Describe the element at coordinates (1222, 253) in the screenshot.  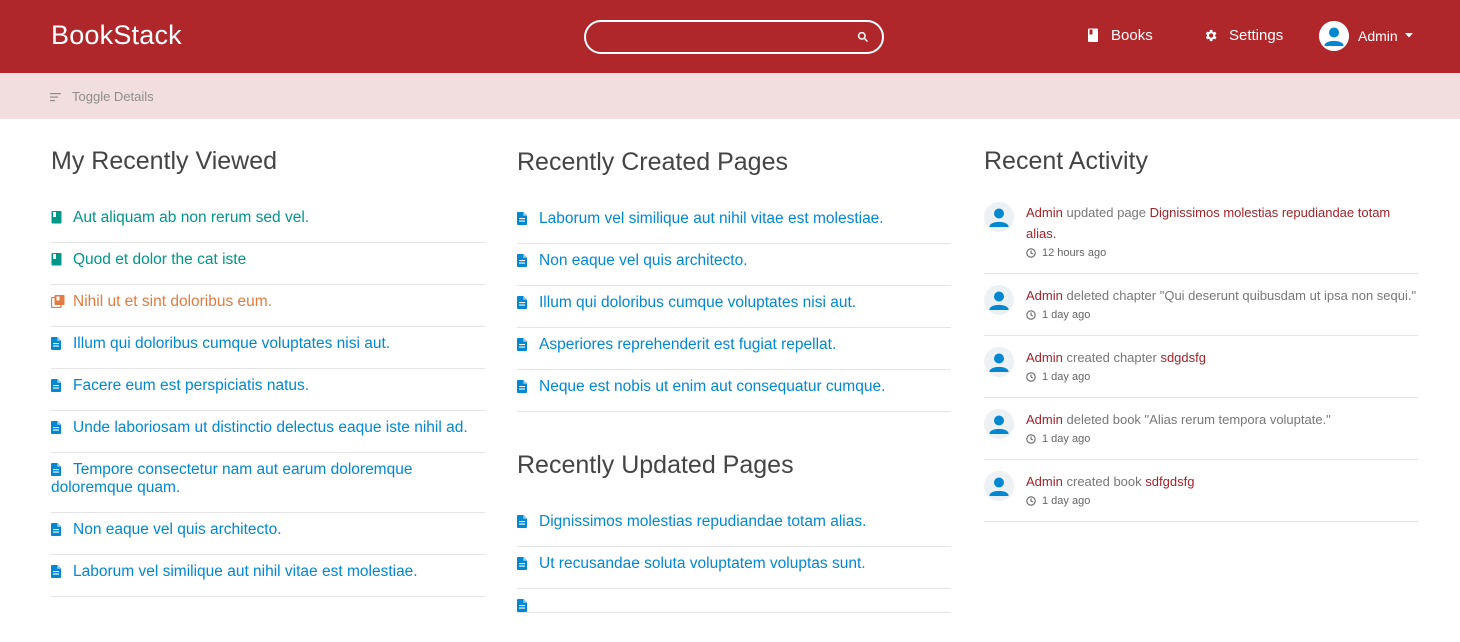
I see `activity-time: 12 hours ago` at that location.